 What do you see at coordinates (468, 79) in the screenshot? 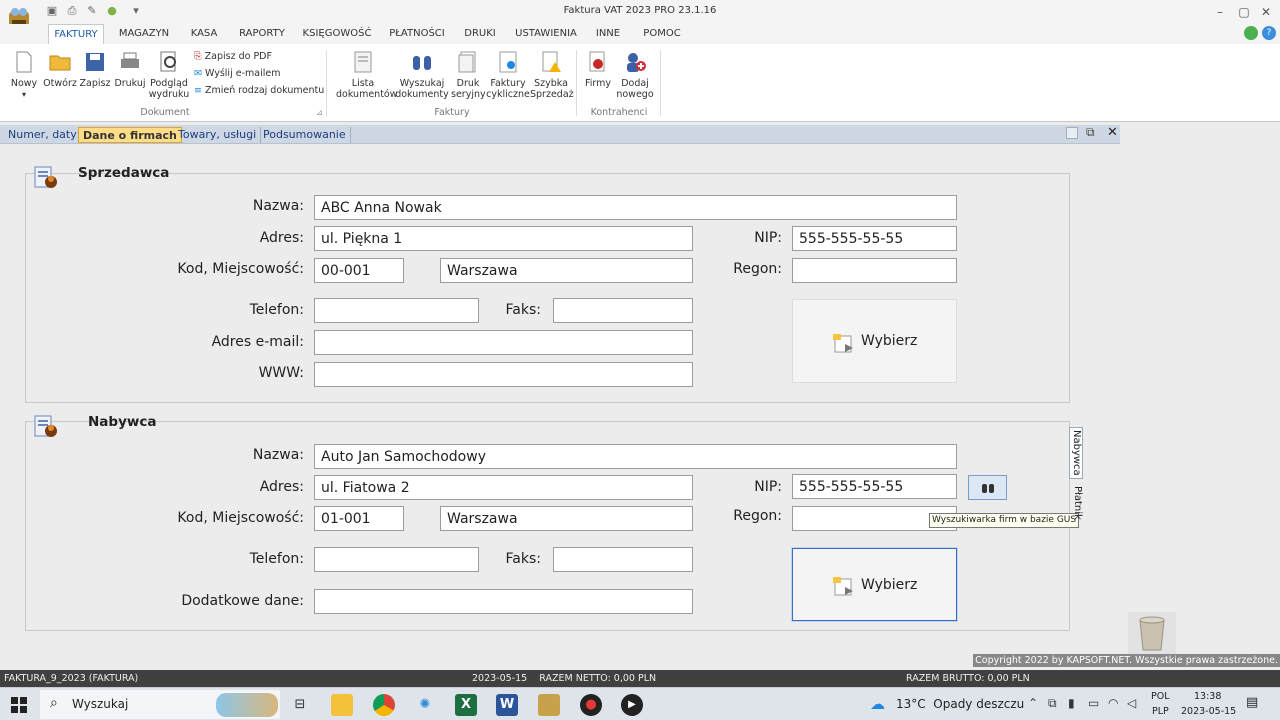
I see `serial-print-button: Druk seryjny` at bounding box center [468, 79].